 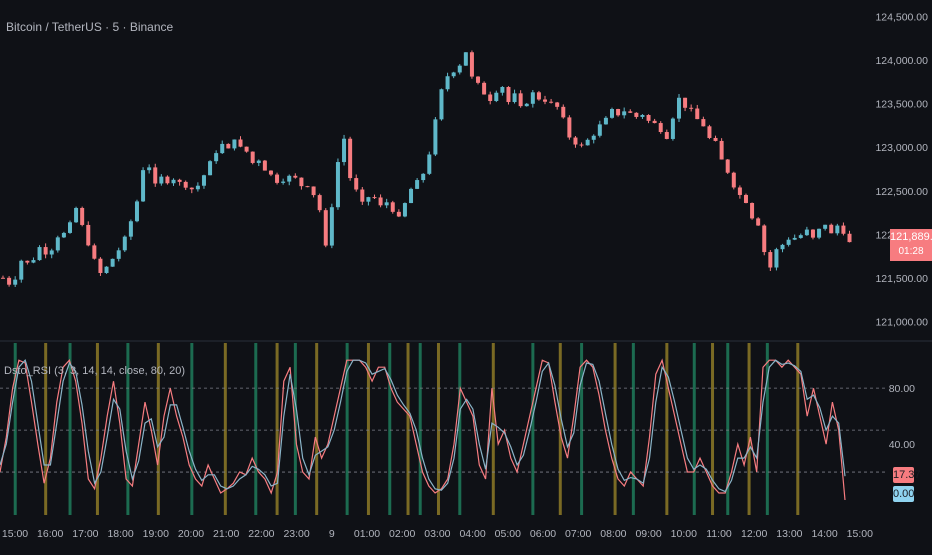 I want to click on time-tick-label: 02:00, so click(x=402, y=534).